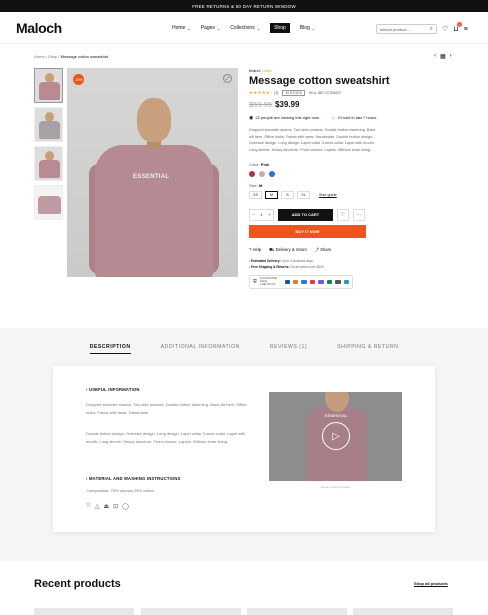  I want to click on product-main-image: ESSENTIAL -15% ⤢, so click(152, 172).